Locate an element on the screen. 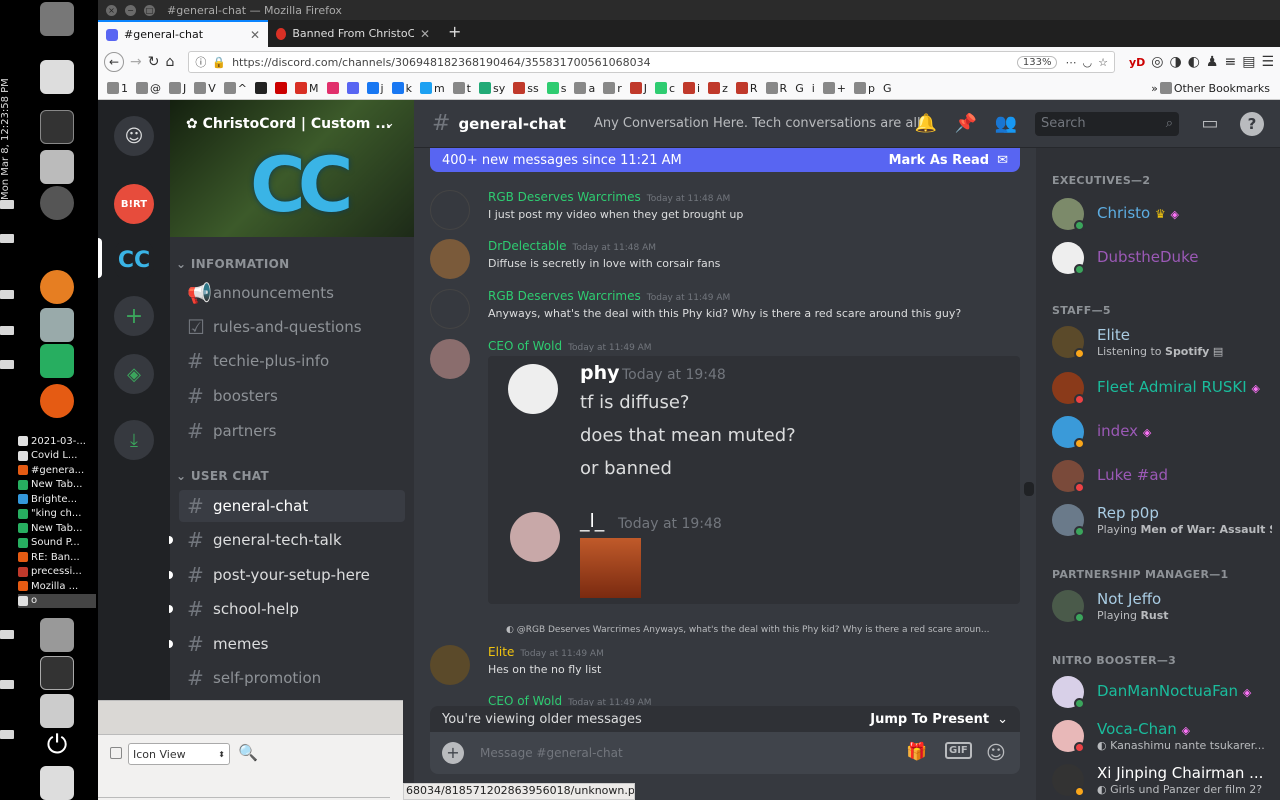 The image size is (1280, 800). bookmark-item: a is located at coordinates (584, 88).